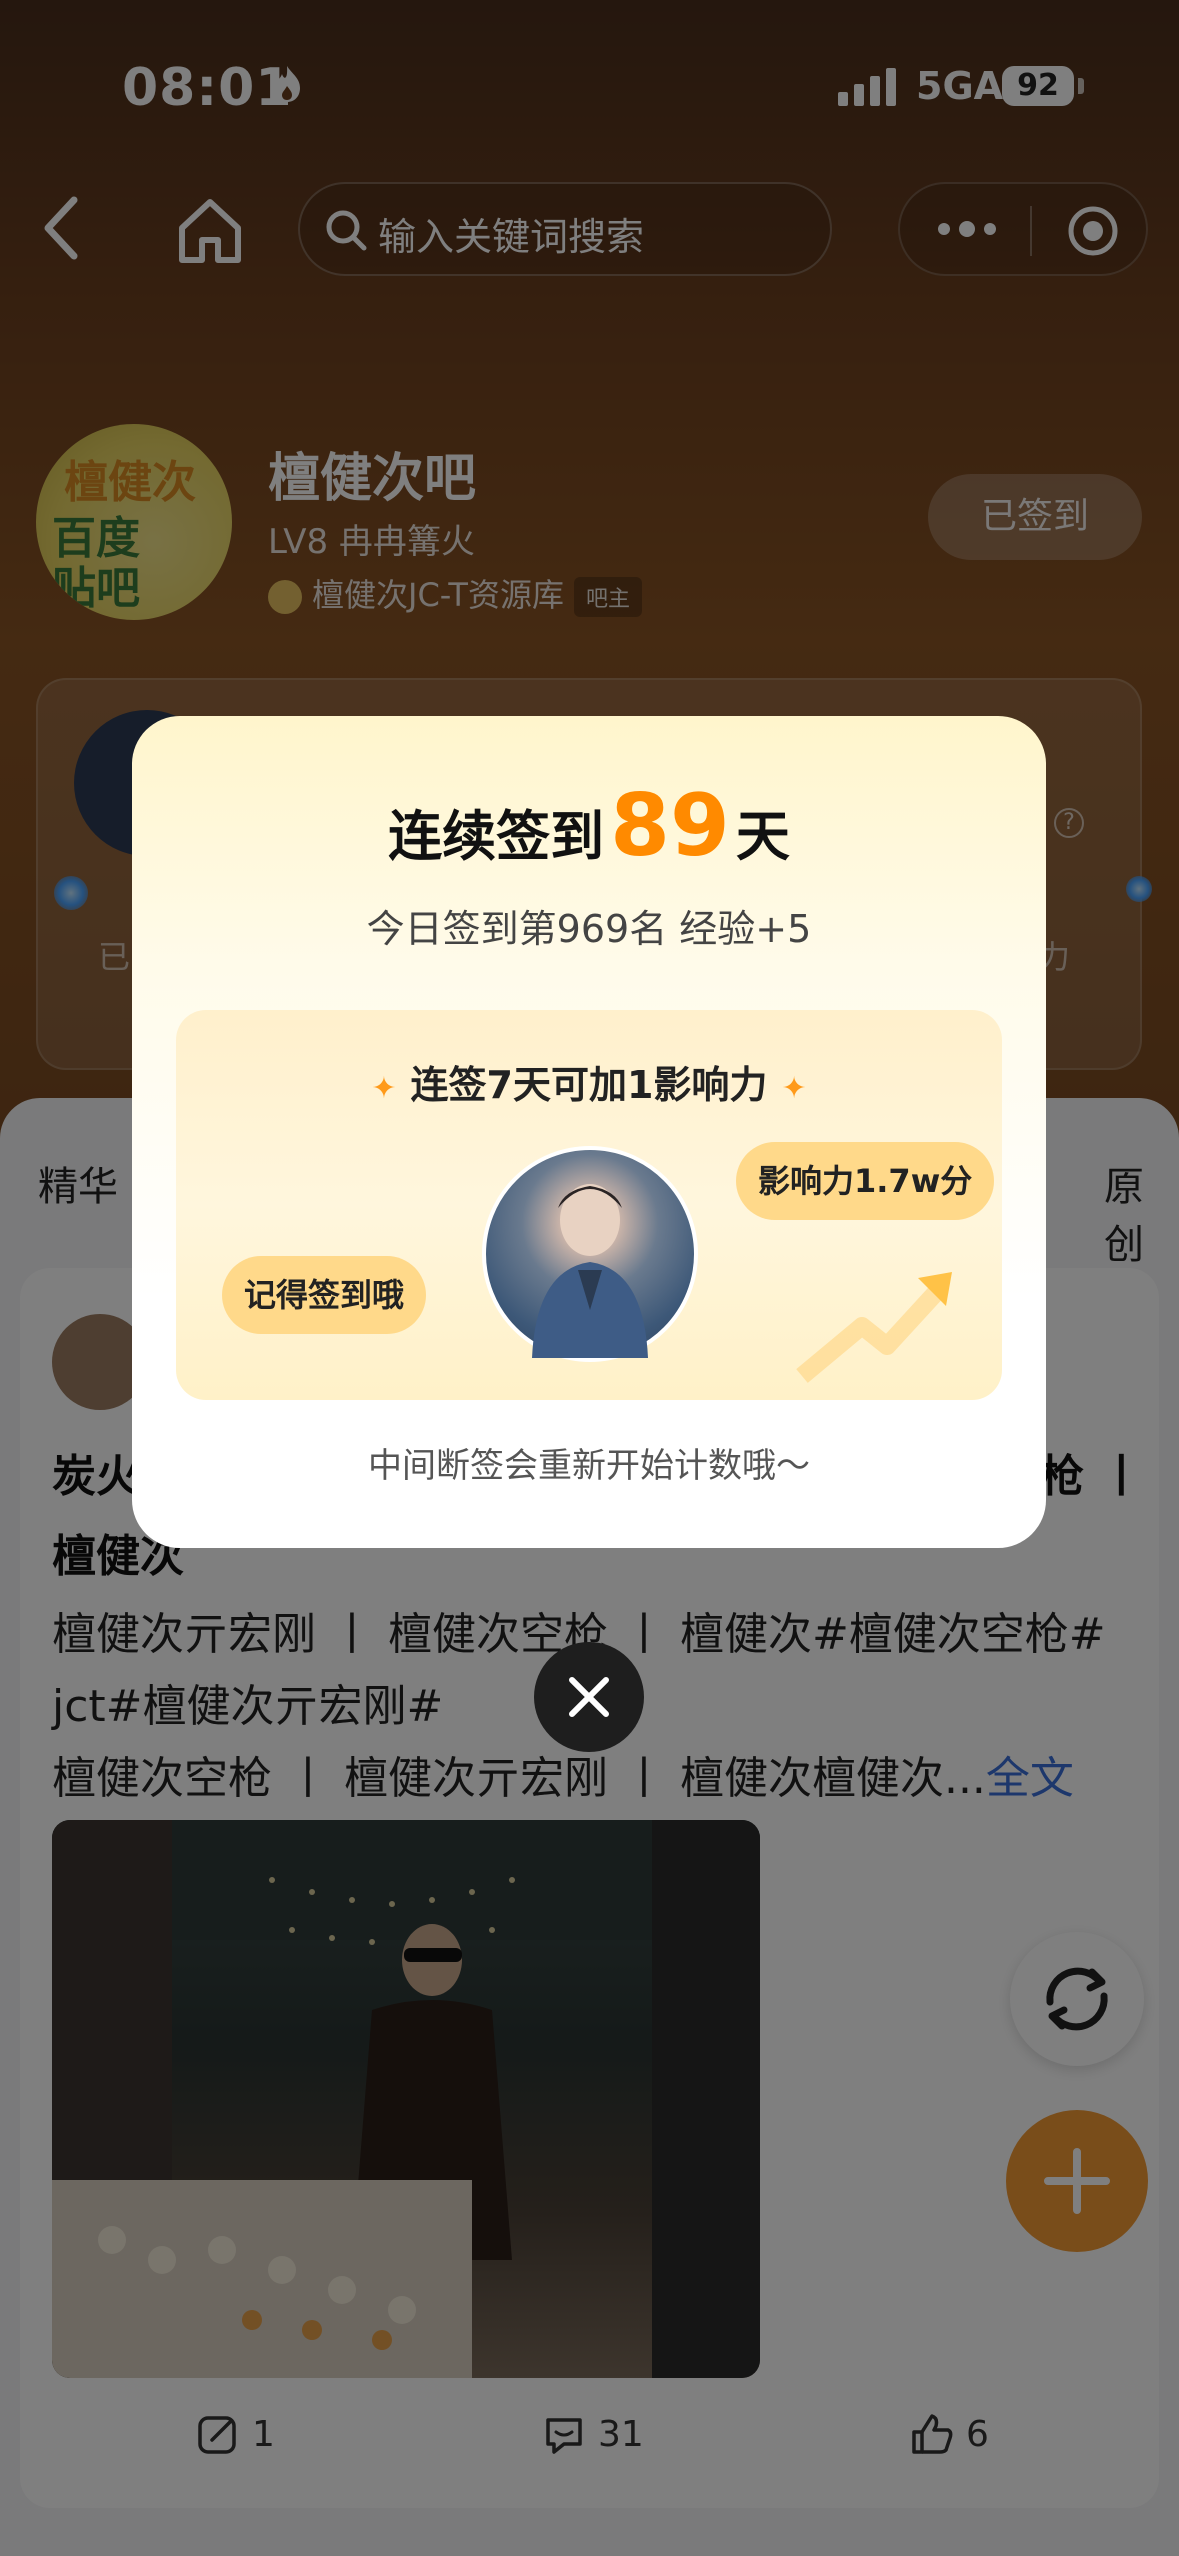  Describe the element at coordinates (324, 1295) in the screenshot. I see `reminder-bubble: 记得签到哦` at that location.